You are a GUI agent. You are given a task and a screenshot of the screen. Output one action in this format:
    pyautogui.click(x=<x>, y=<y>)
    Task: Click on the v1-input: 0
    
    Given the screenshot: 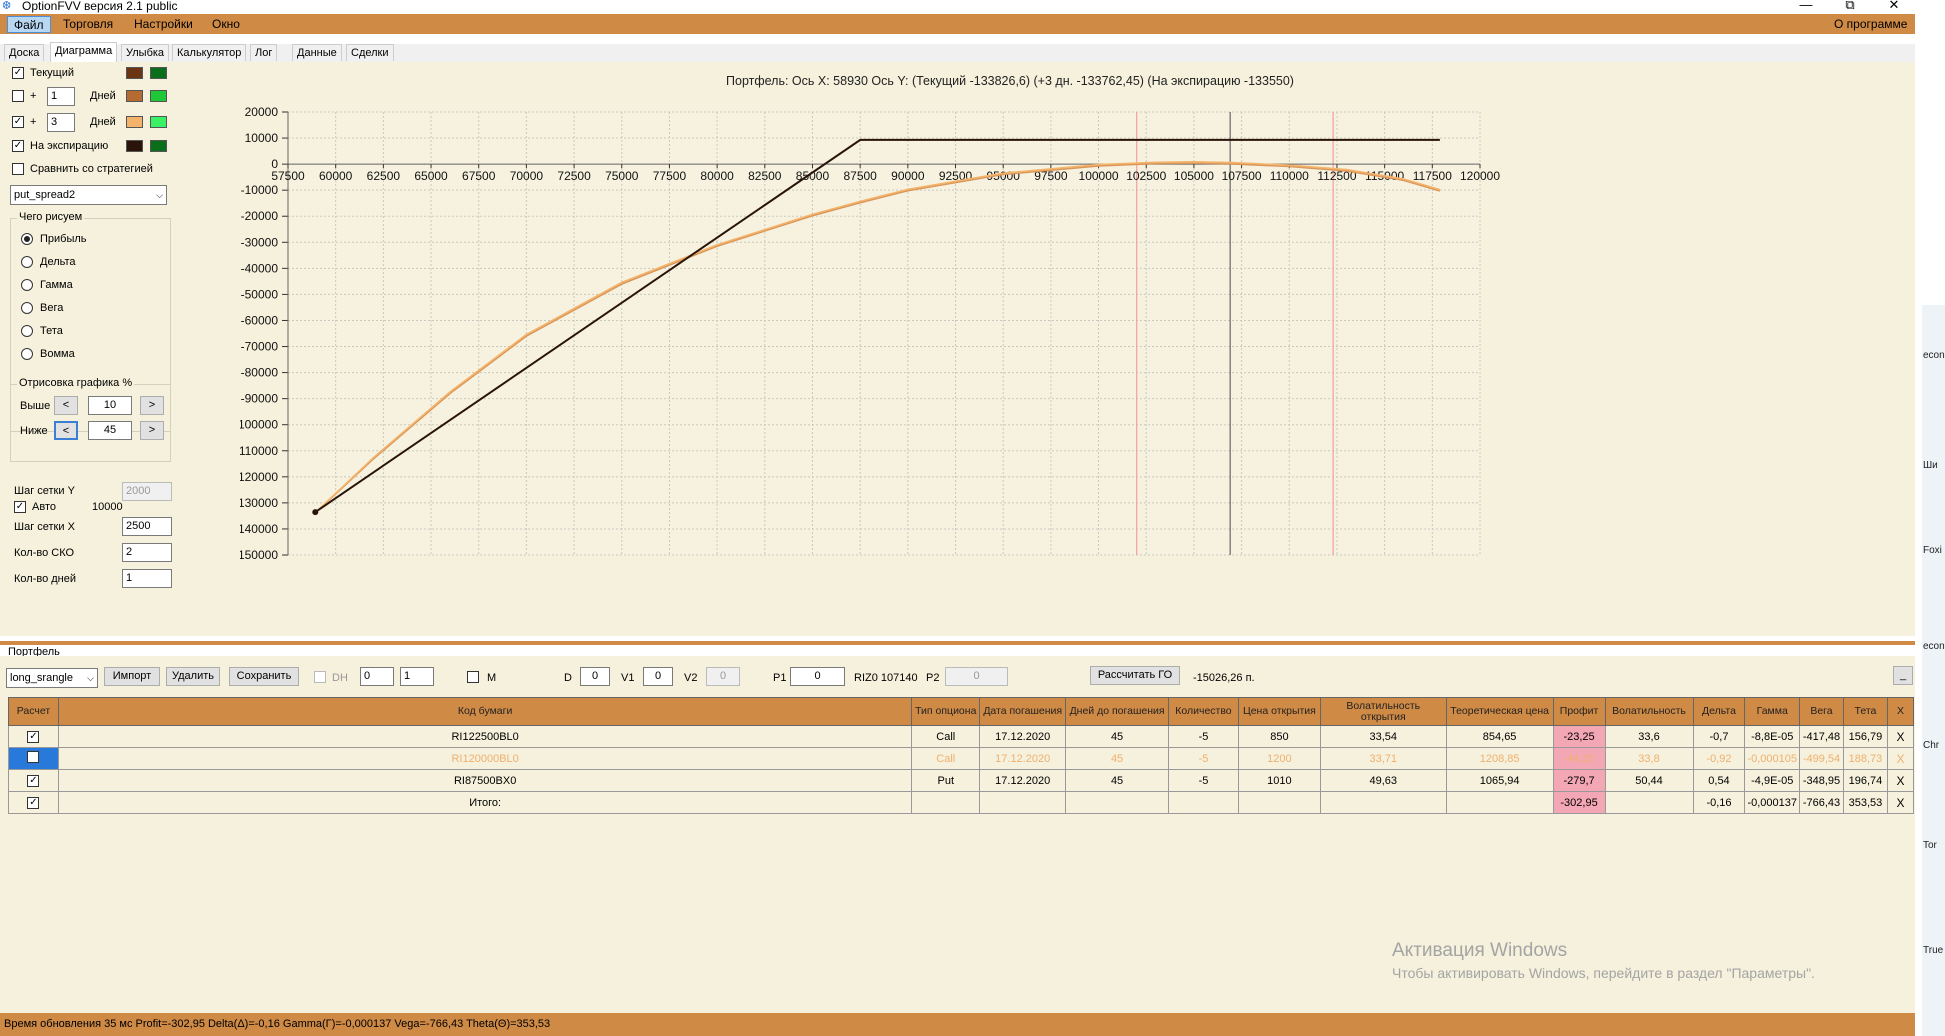 What is the action you would take?
    pyautogui.click(x=658, y=676)
    